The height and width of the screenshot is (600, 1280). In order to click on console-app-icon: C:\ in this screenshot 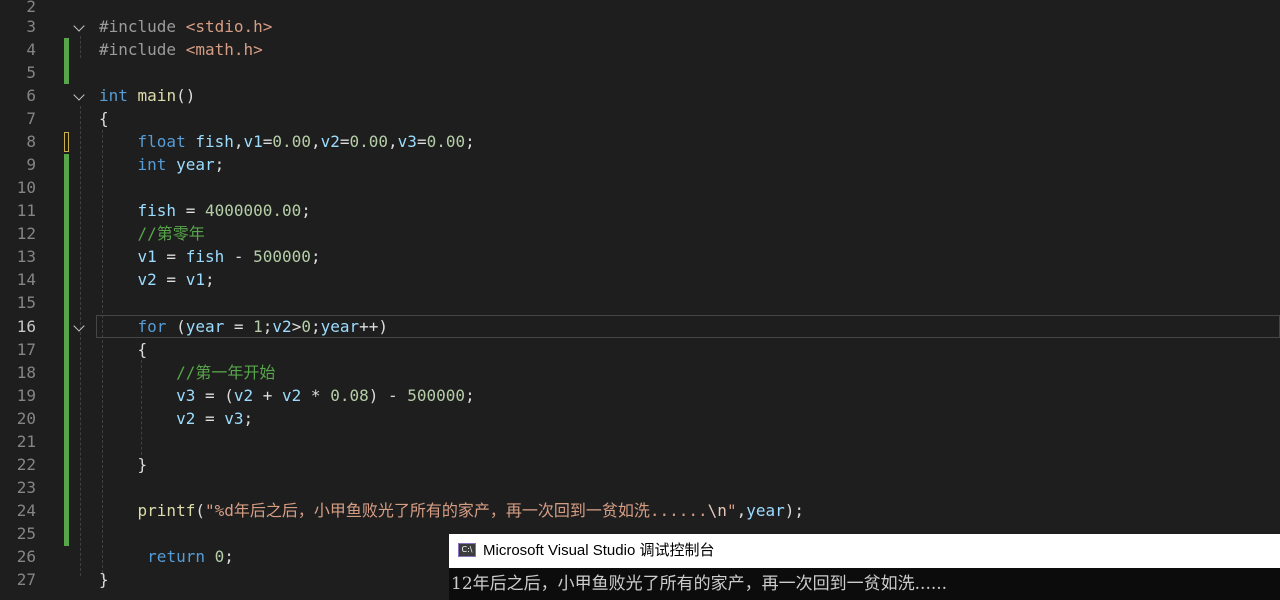, I will do `click(467, 550)`.